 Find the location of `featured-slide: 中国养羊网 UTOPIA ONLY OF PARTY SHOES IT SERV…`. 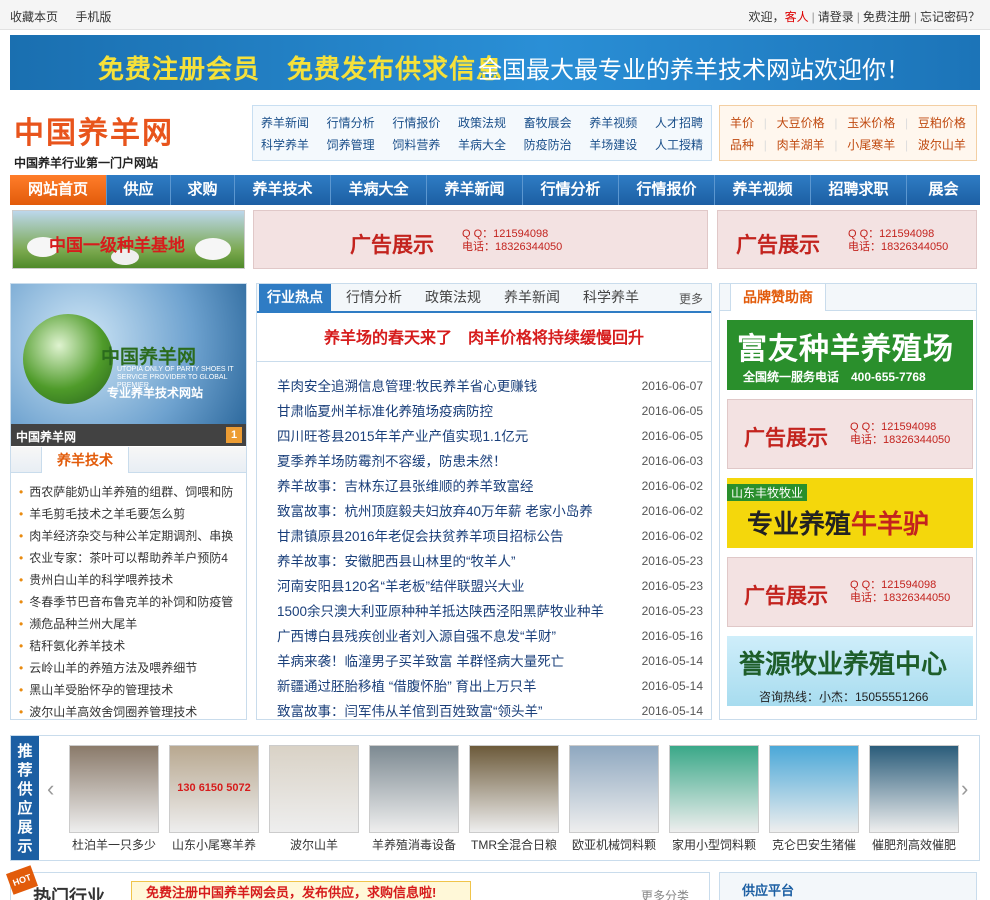

featured-slide: 中国养羊网 UTOPIA ONLY OF PARTY SHOES IT SERV… is located at coordinates (128, 354).